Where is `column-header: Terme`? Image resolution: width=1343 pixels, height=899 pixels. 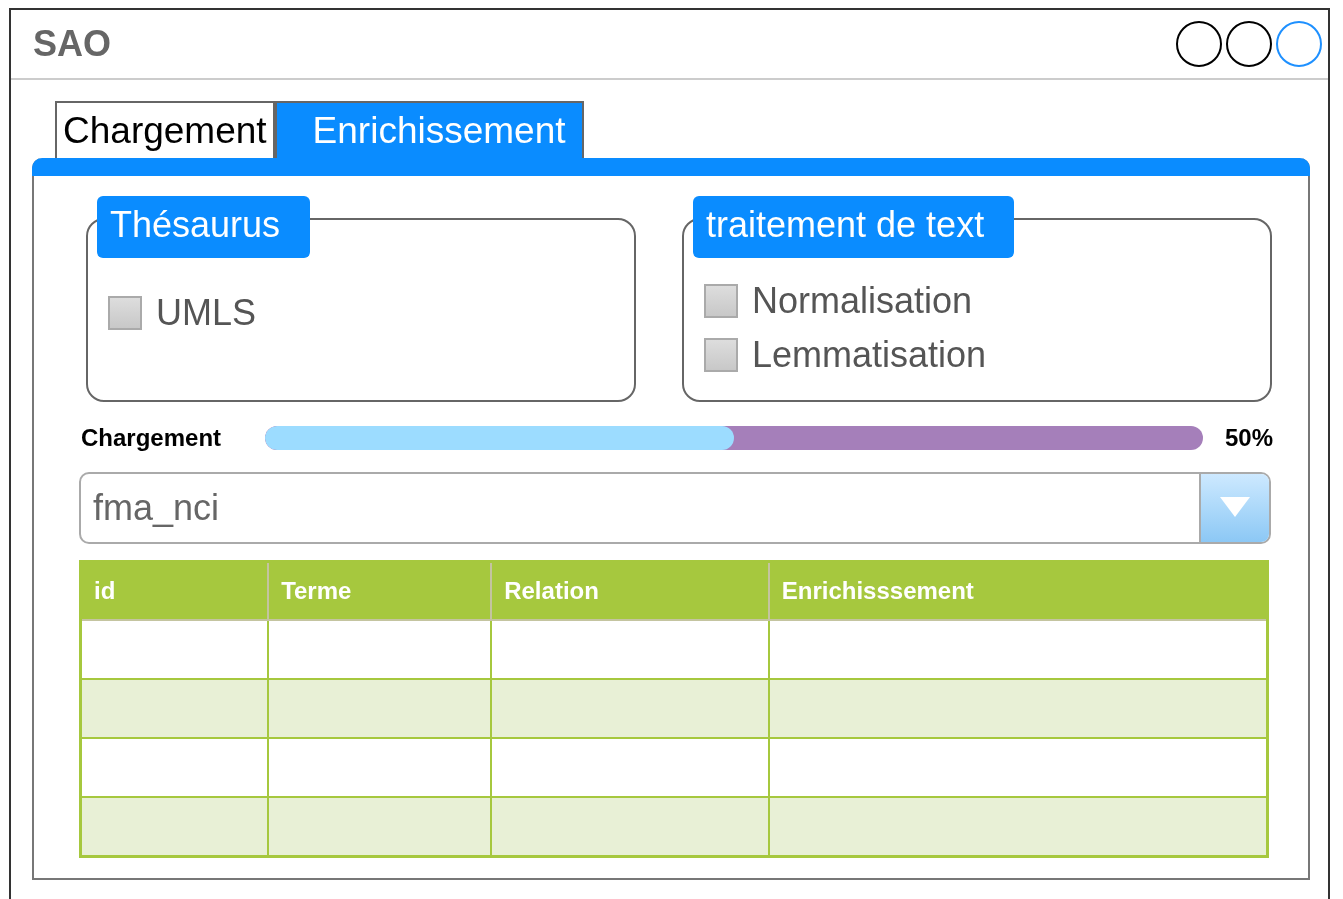 column-header: Terme is located at coordinates (380, 590).